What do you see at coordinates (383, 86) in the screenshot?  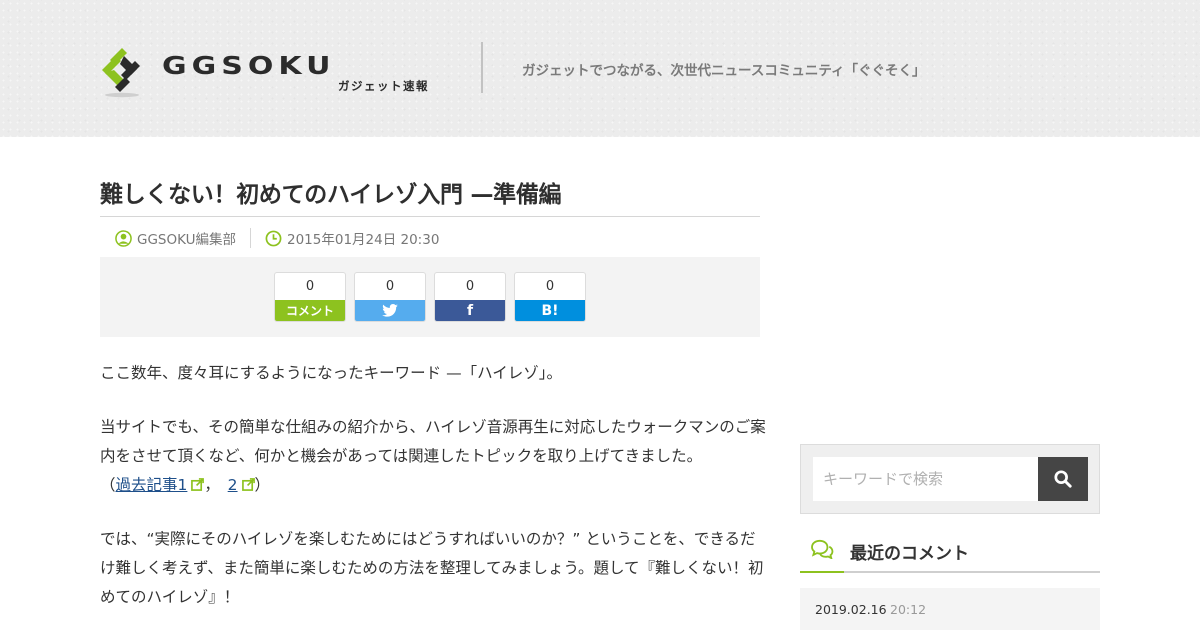 I see `logo-subtitle: ガジェット速報` at bounding box center [383, 86].